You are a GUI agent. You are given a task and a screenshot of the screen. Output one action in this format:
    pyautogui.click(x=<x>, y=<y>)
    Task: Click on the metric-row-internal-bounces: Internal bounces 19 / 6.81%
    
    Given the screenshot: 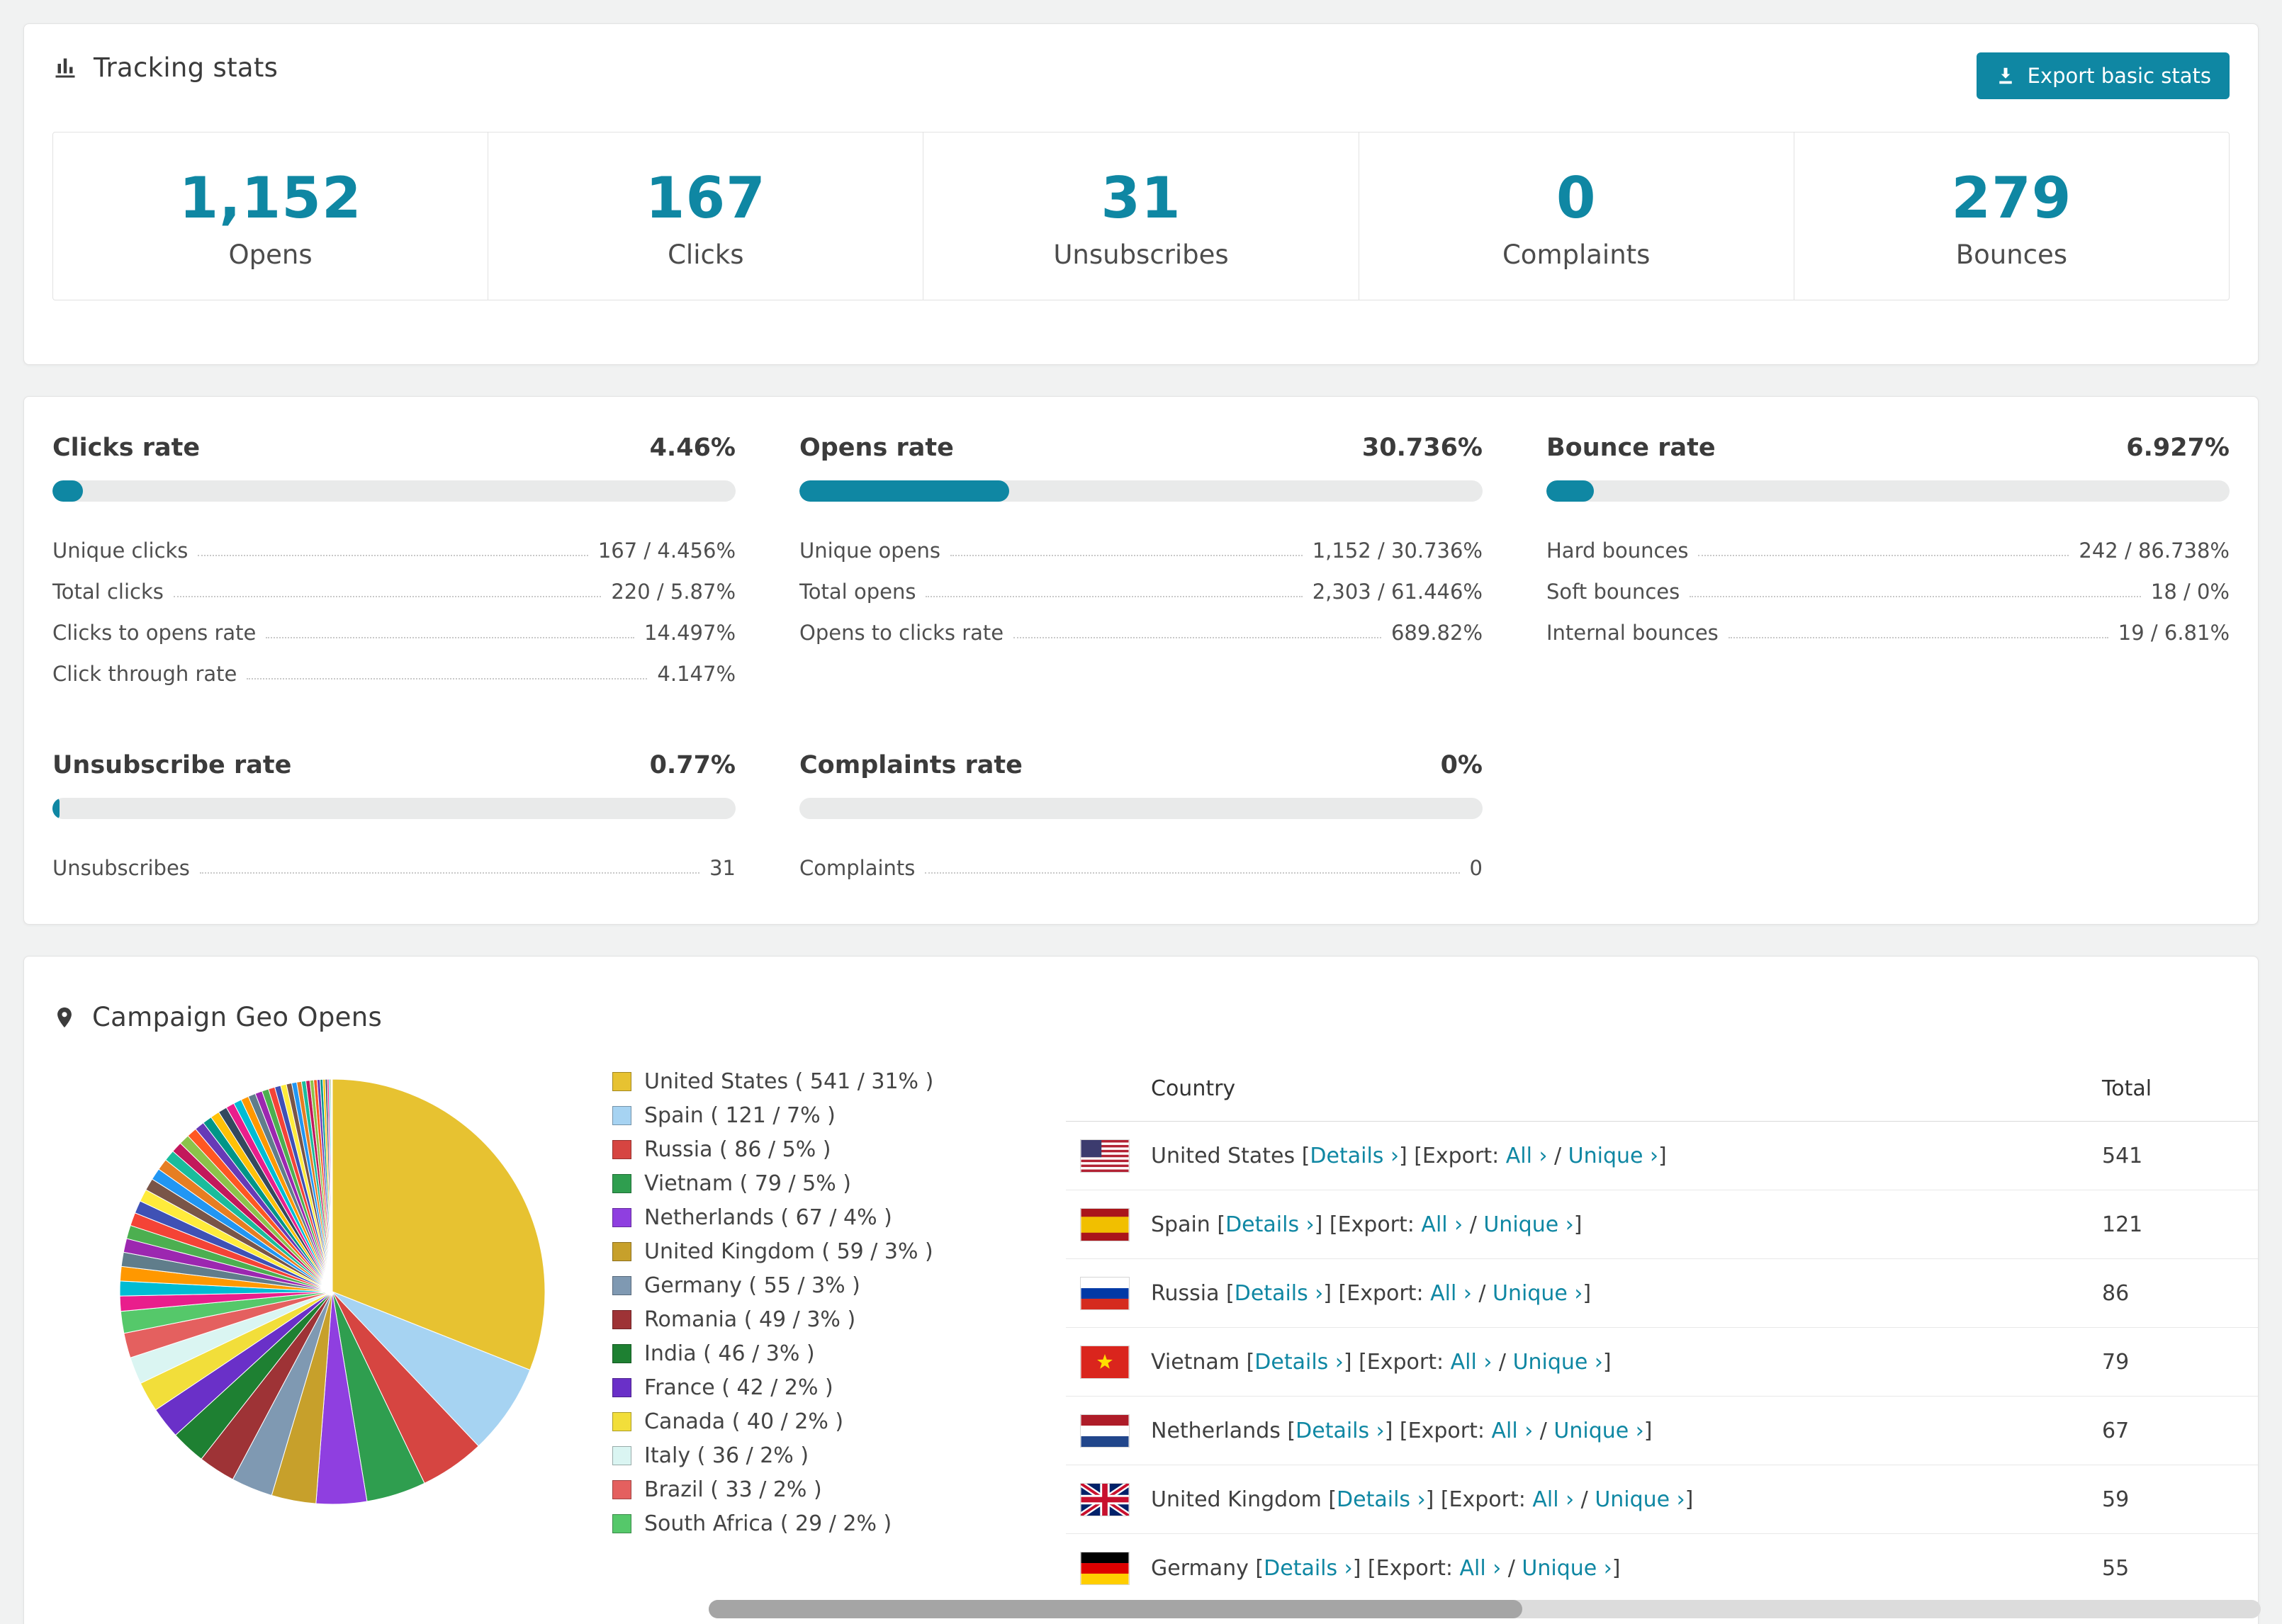 What is the action you would take?
    pyautogui.click(x=1888, y=625)
    